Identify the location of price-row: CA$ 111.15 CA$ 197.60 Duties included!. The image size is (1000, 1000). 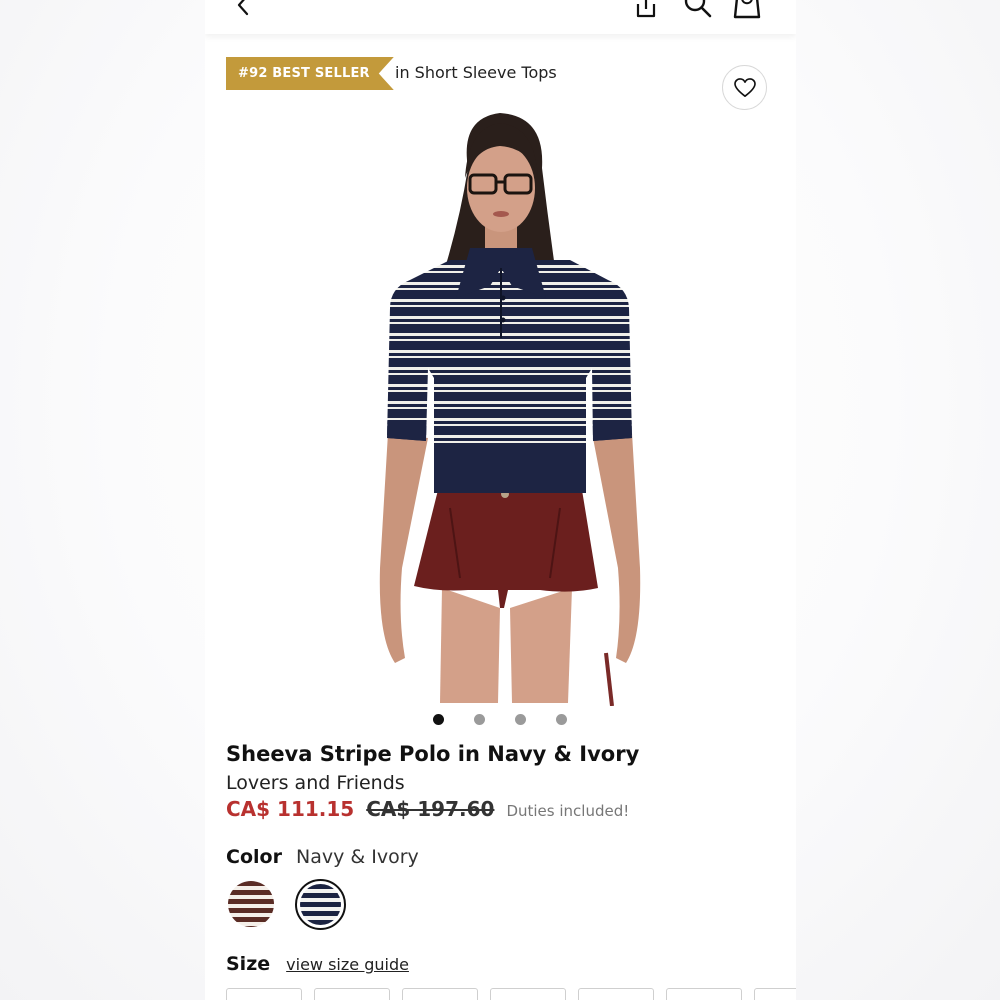
(427, 809).